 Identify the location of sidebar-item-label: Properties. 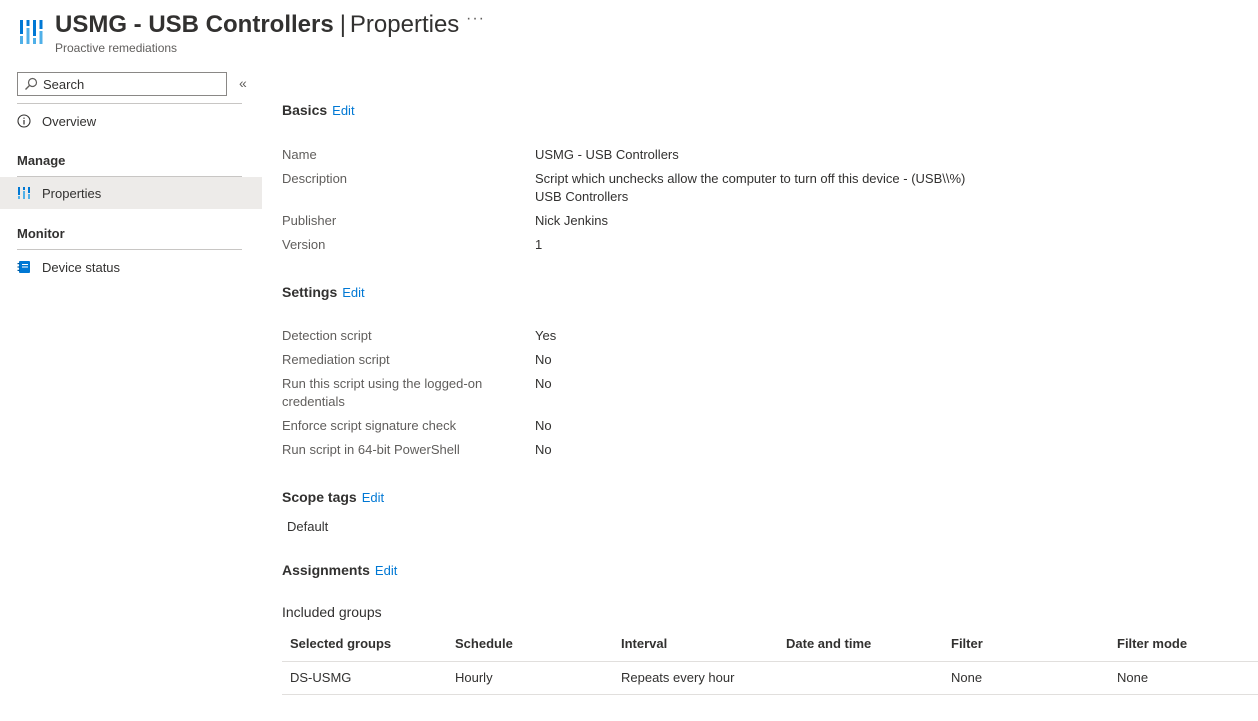
(72, 193).